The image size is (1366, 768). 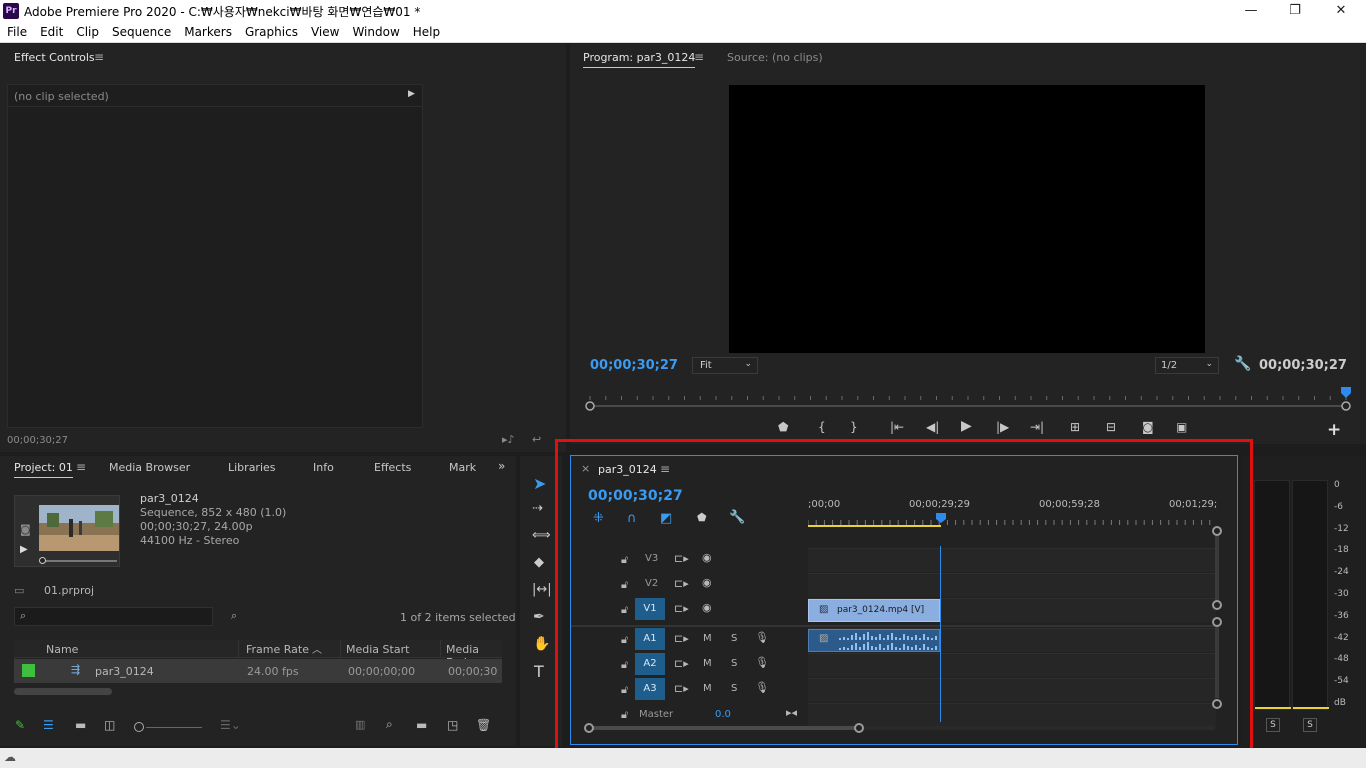 What do you see at coordinates (252, 467) in the screenshot?
I see `tab-libraries: Libraries` at bounding box center [252, 467].